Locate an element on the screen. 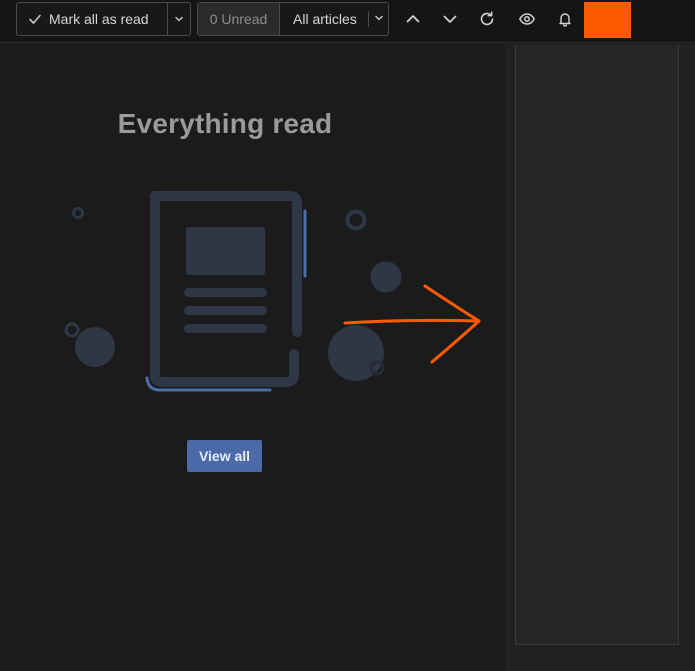 This screenshot has height=671, width=695. refresh-icon is located at coordinates (487, 18).